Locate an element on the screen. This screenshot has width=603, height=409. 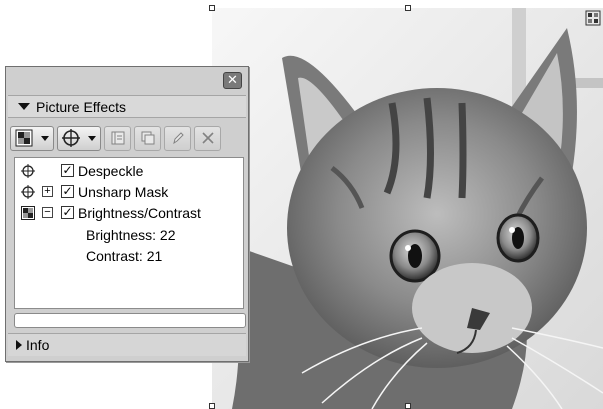
panel-header: Picture Effects is located at coordinates (127, 106).